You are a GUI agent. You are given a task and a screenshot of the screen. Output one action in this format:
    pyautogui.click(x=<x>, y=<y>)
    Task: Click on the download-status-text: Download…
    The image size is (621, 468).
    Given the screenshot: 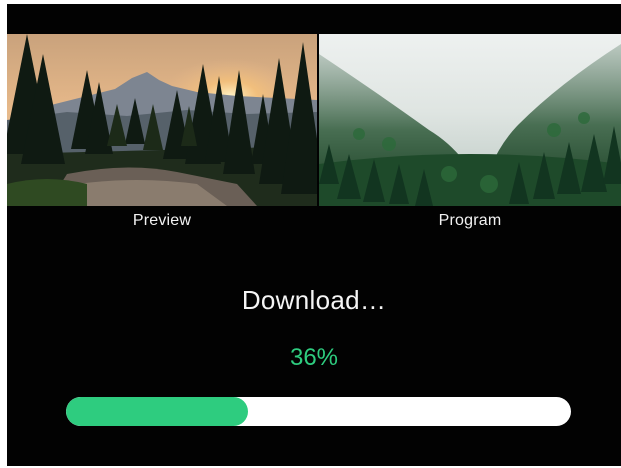 What is the action you would take?
    pyautogui.click(x=314, y=300)
    